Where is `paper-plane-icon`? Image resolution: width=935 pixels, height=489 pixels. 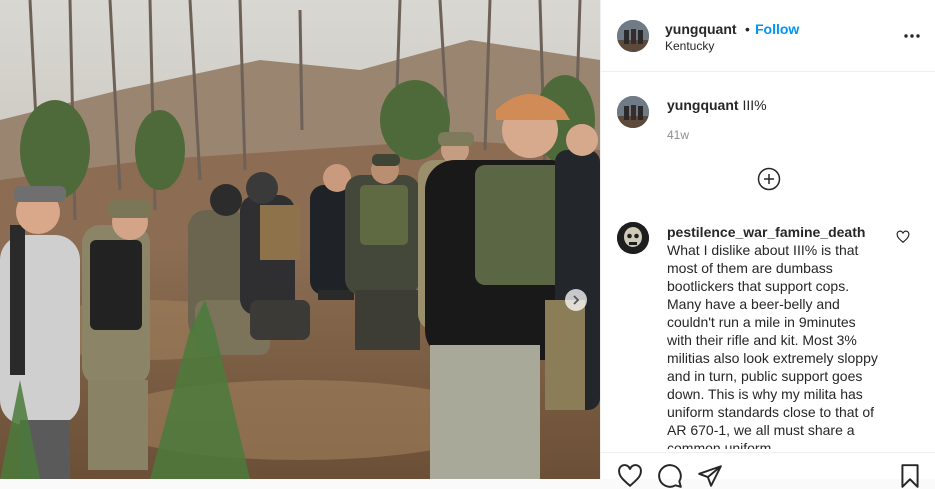 paper-plane-icon is located at coordinates (710, 476).